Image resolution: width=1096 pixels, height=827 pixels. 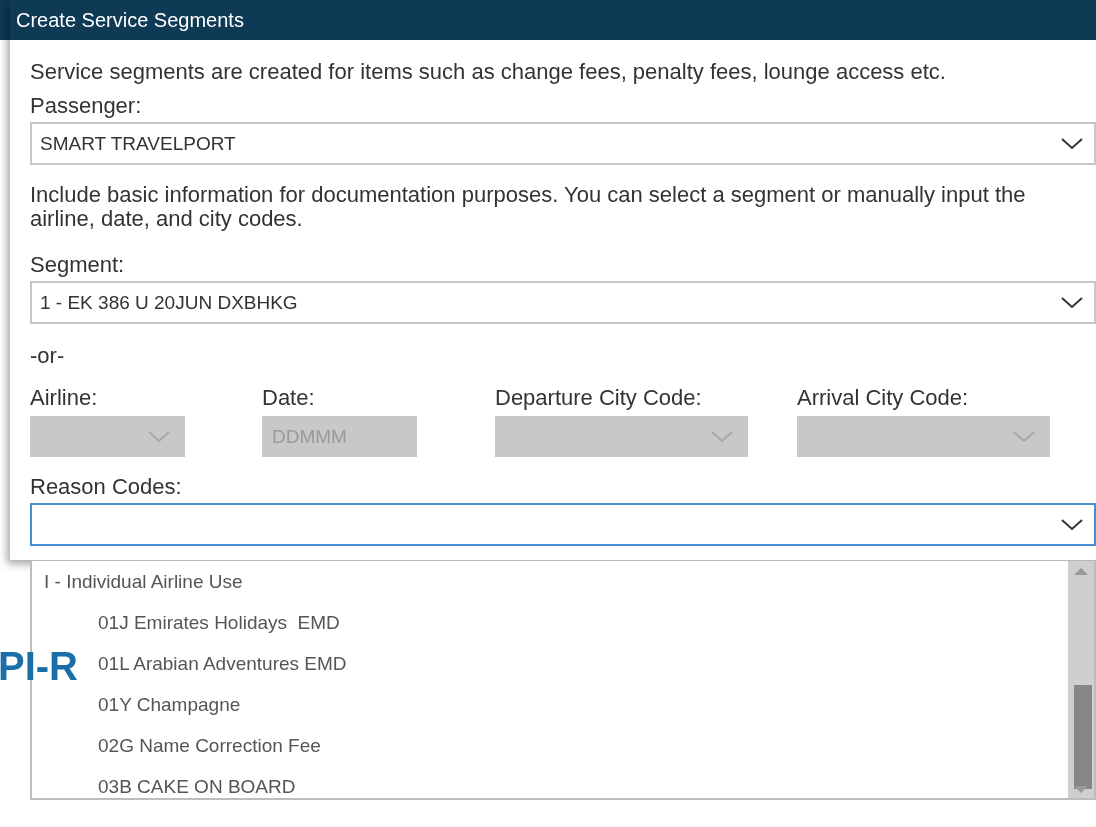 What do you see at coordinates (48, 356) in the screenshot?
I see `or-text: -or-` at bounding box center [48, 356].